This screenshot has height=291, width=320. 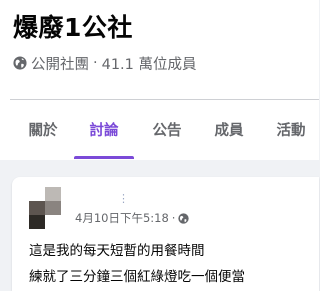 I want to click on active-tab-indicator, so click(x=104, y=157).